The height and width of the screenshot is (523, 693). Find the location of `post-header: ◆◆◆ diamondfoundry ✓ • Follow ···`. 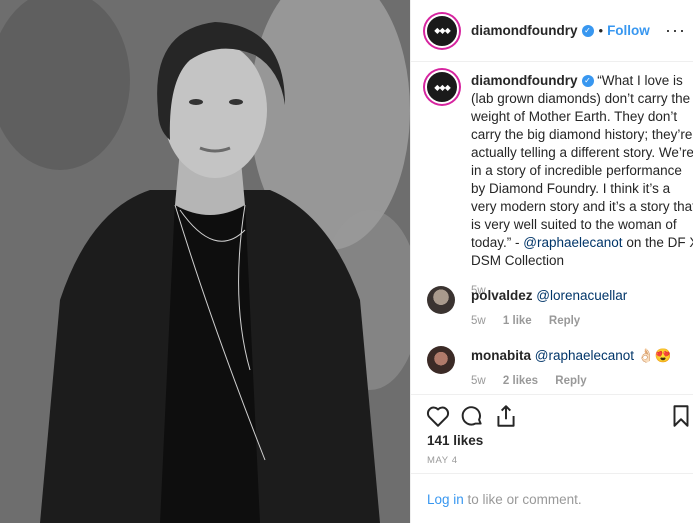

post-header: ◆◆◆ diamondfoundry ✓ • Follow ··· is located at coordinates (552, 31).